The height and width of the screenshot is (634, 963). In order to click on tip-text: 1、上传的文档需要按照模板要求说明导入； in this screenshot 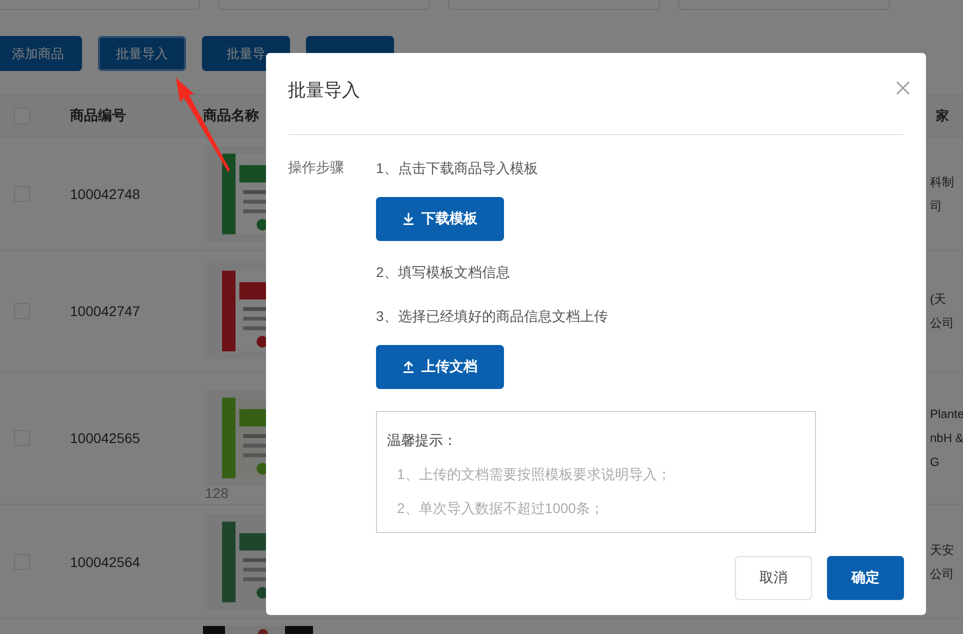, I will do `click(534, 475)`.